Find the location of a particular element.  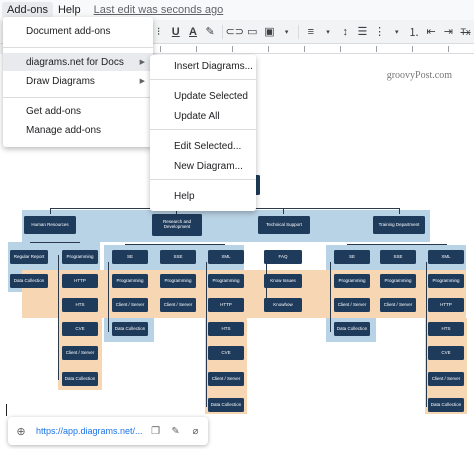

copy-icon: ❐ is located at coordinates (156, 431).